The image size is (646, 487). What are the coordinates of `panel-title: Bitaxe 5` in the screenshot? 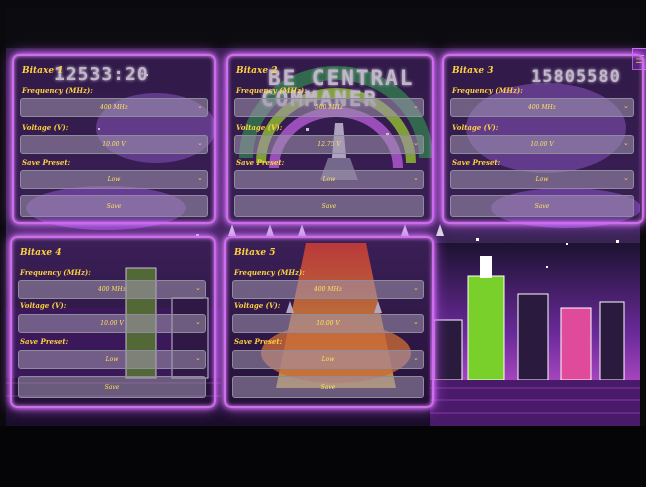 It's located at (255, 253).